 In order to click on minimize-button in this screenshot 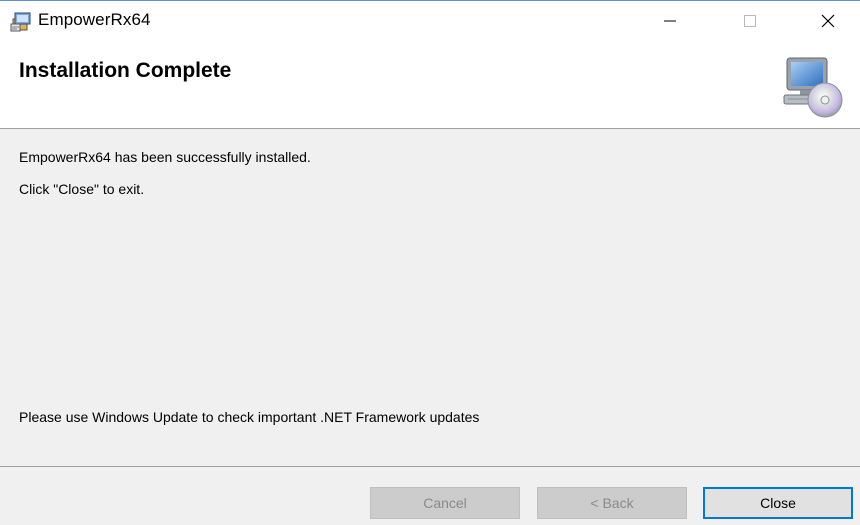, I will do `click(670, 21)`.